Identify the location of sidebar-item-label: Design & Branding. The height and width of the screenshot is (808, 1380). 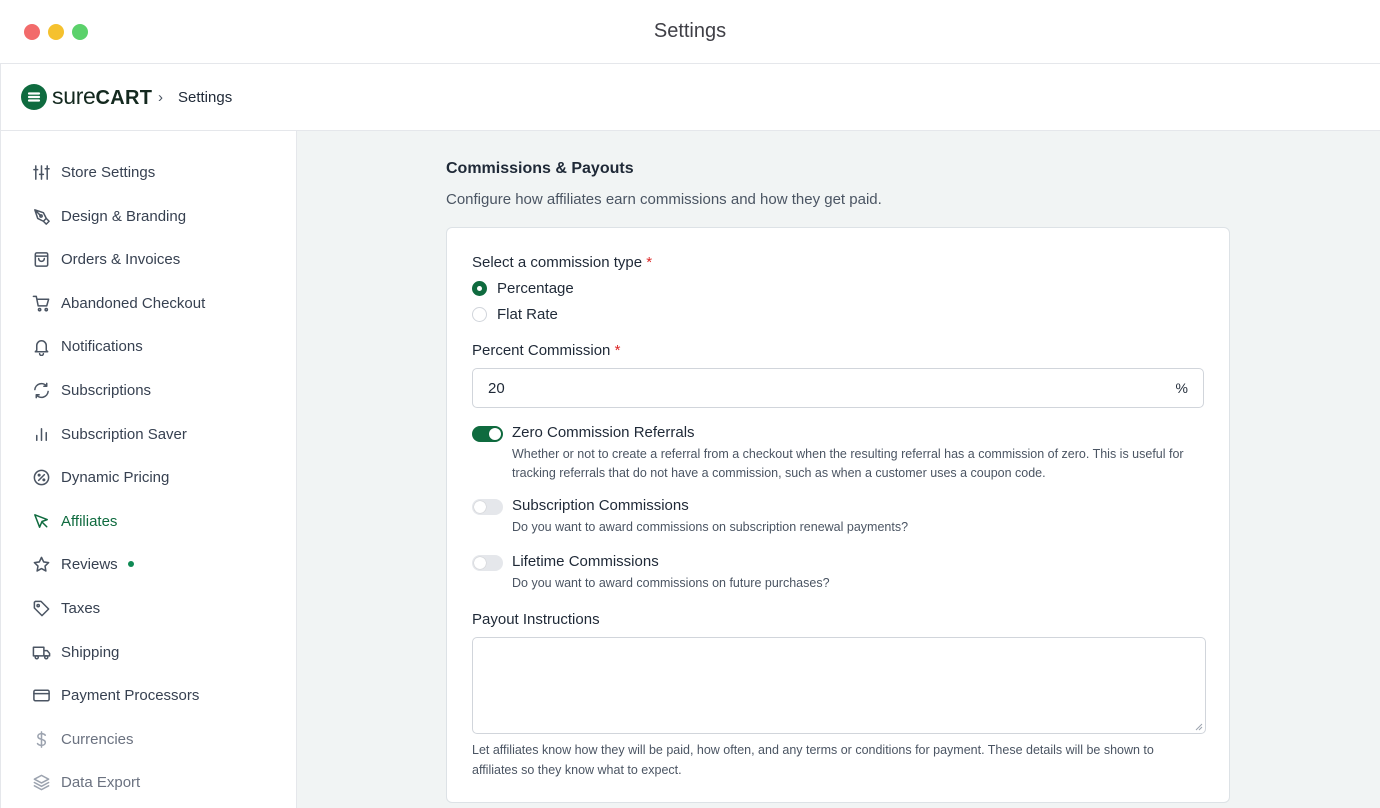
(124, 216).